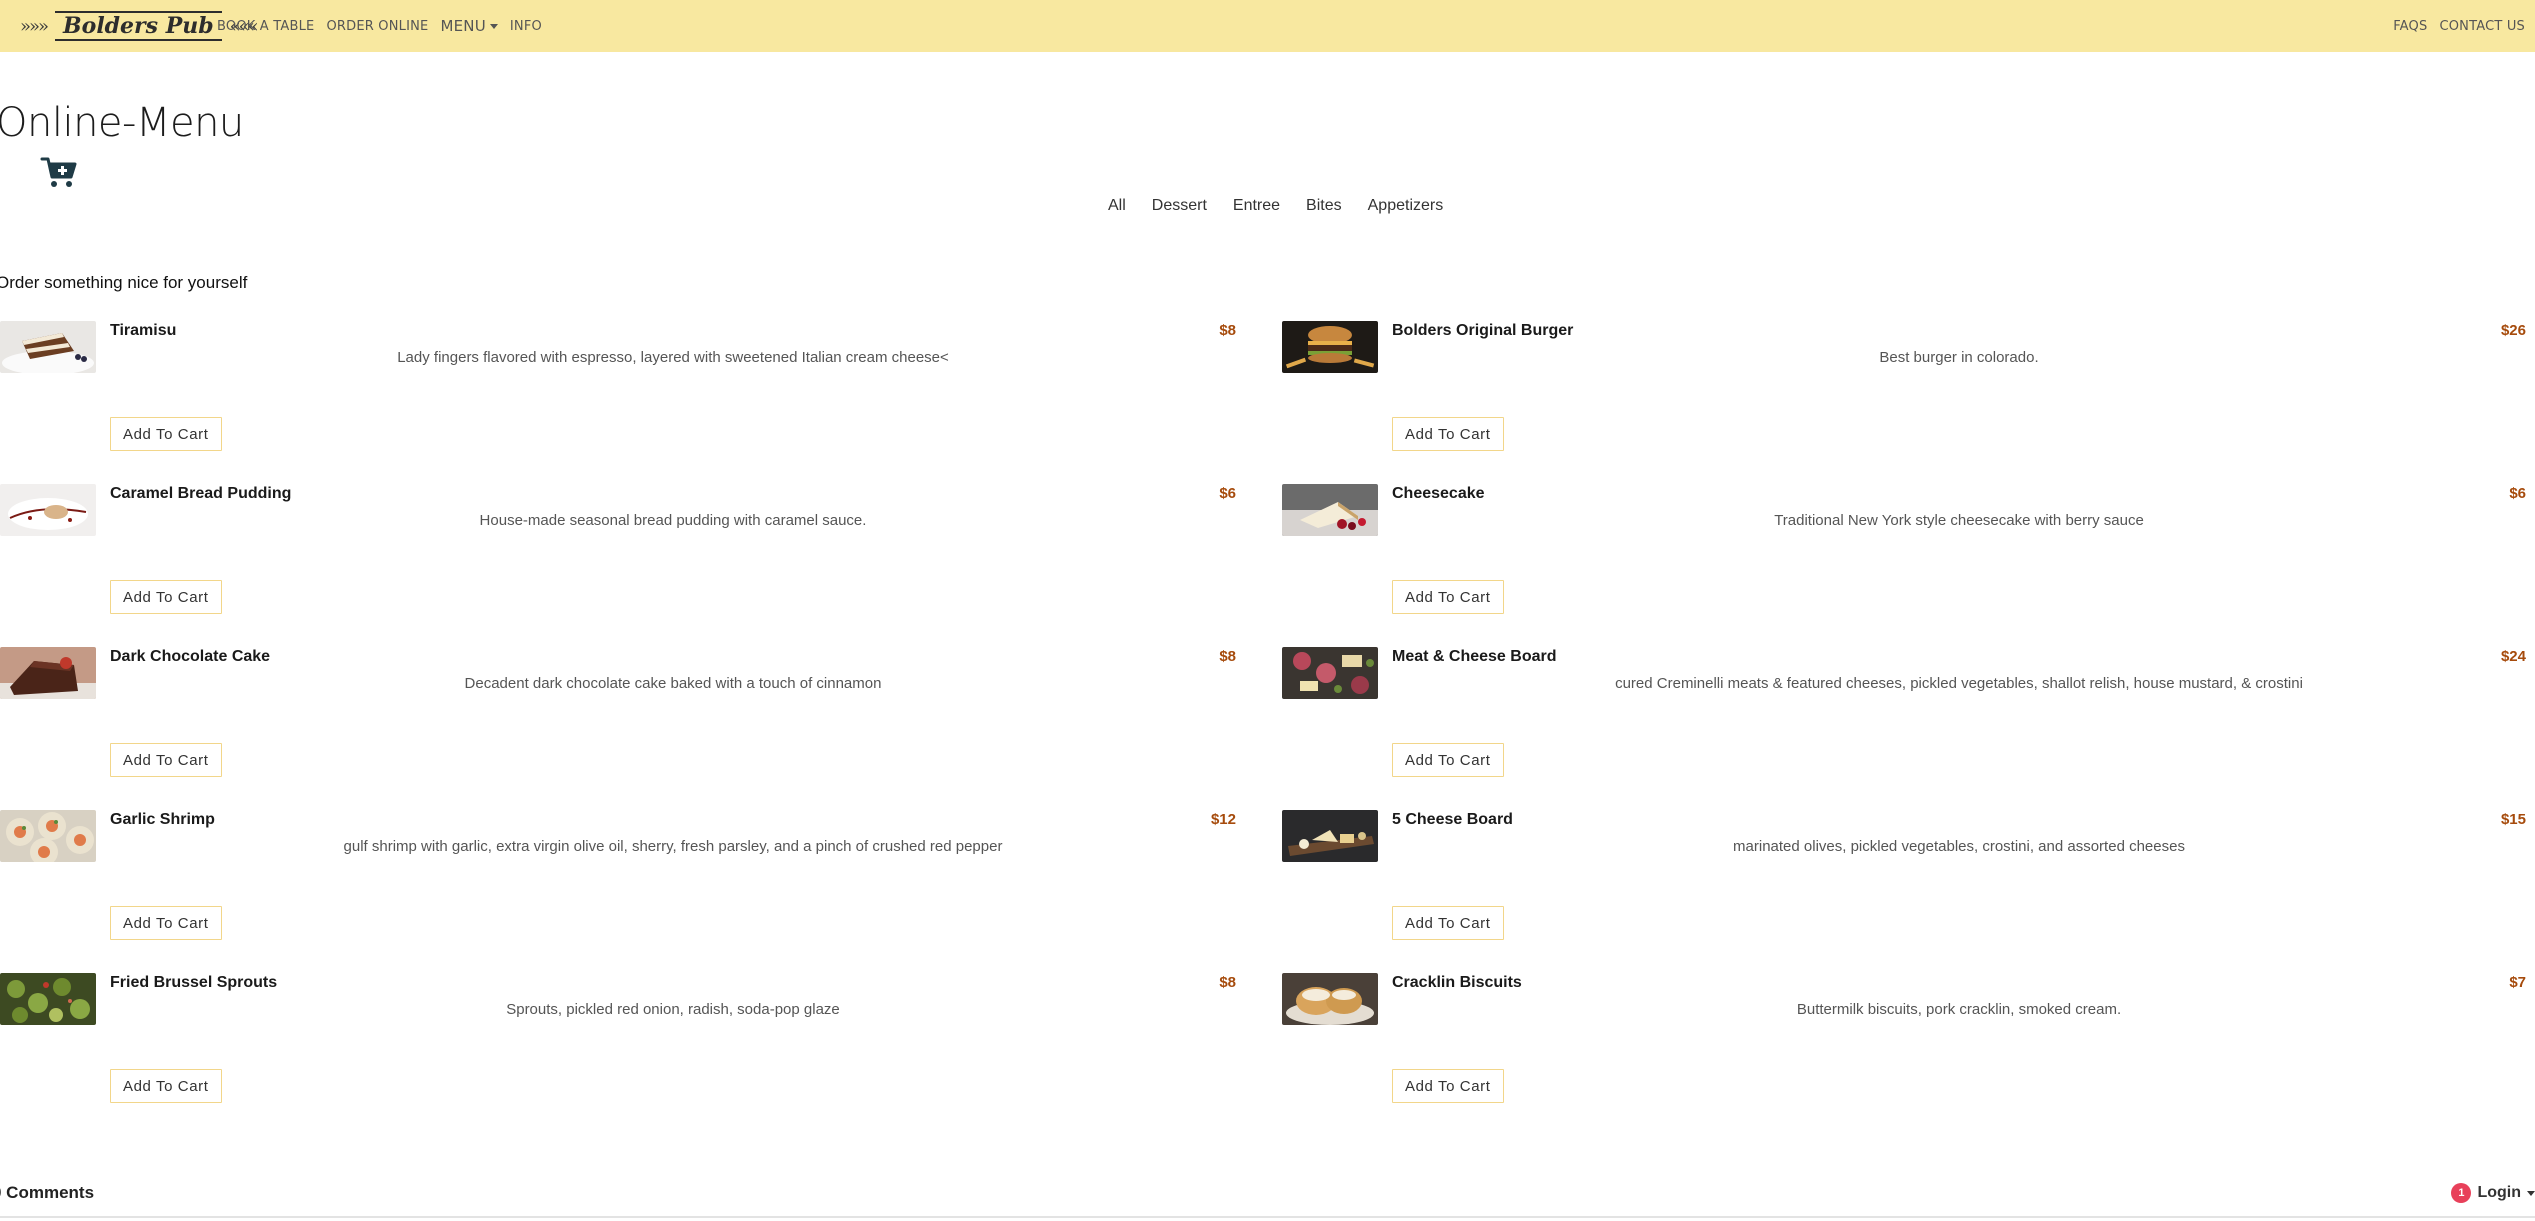  What do you see at coordinates (1483, 330) in the screenshot?
I see `item-name: Bolders Original Burger` at bounding box center [1483, 330].